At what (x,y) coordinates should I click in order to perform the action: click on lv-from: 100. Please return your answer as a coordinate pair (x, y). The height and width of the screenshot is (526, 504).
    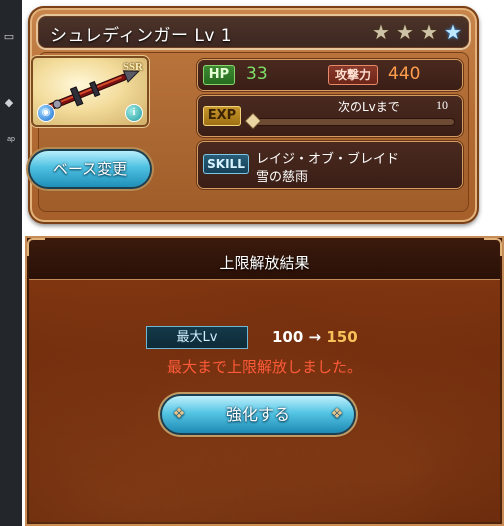
    Looking at the image, I should click on (288, 337).